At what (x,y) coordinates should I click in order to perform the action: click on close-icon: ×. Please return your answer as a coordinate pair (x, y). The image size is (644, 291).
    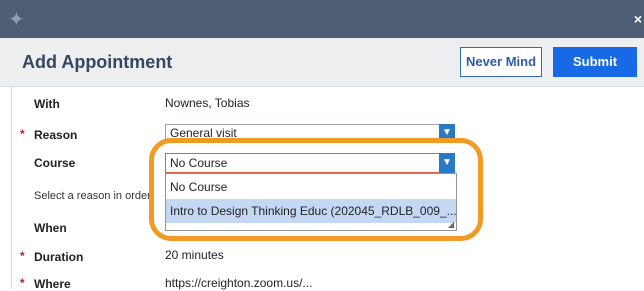
    Looking at the image, I should click on (638, 19).